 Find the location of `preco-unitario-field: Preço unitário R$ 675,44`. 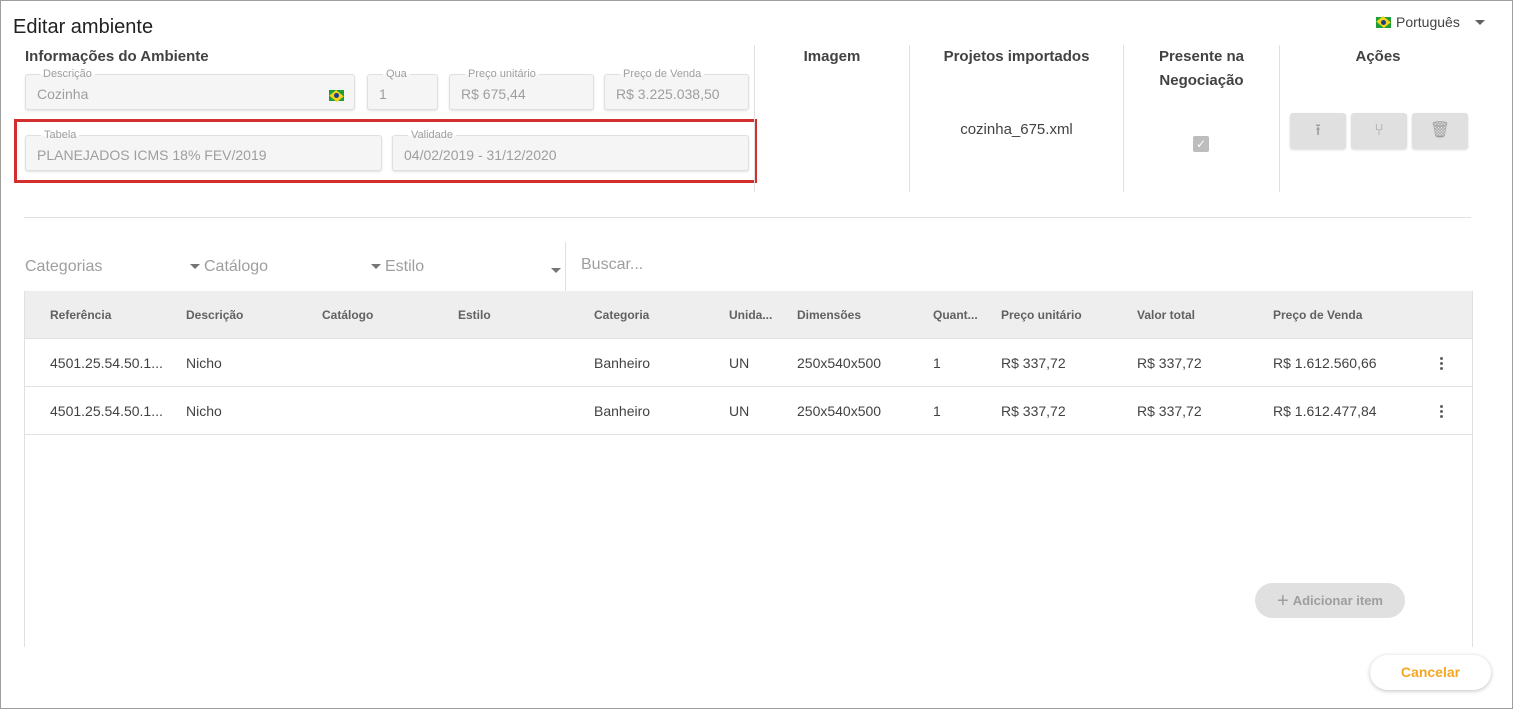

preco-unitario-field: Preço unitário R$ 675,44 is located at coordinates (521, 89).